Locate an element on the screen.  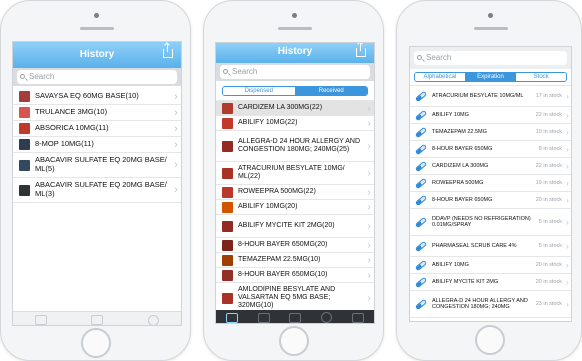
list-item: ROWEEPRA 500MG 19 in stock › is located at coordinates (490, 183).